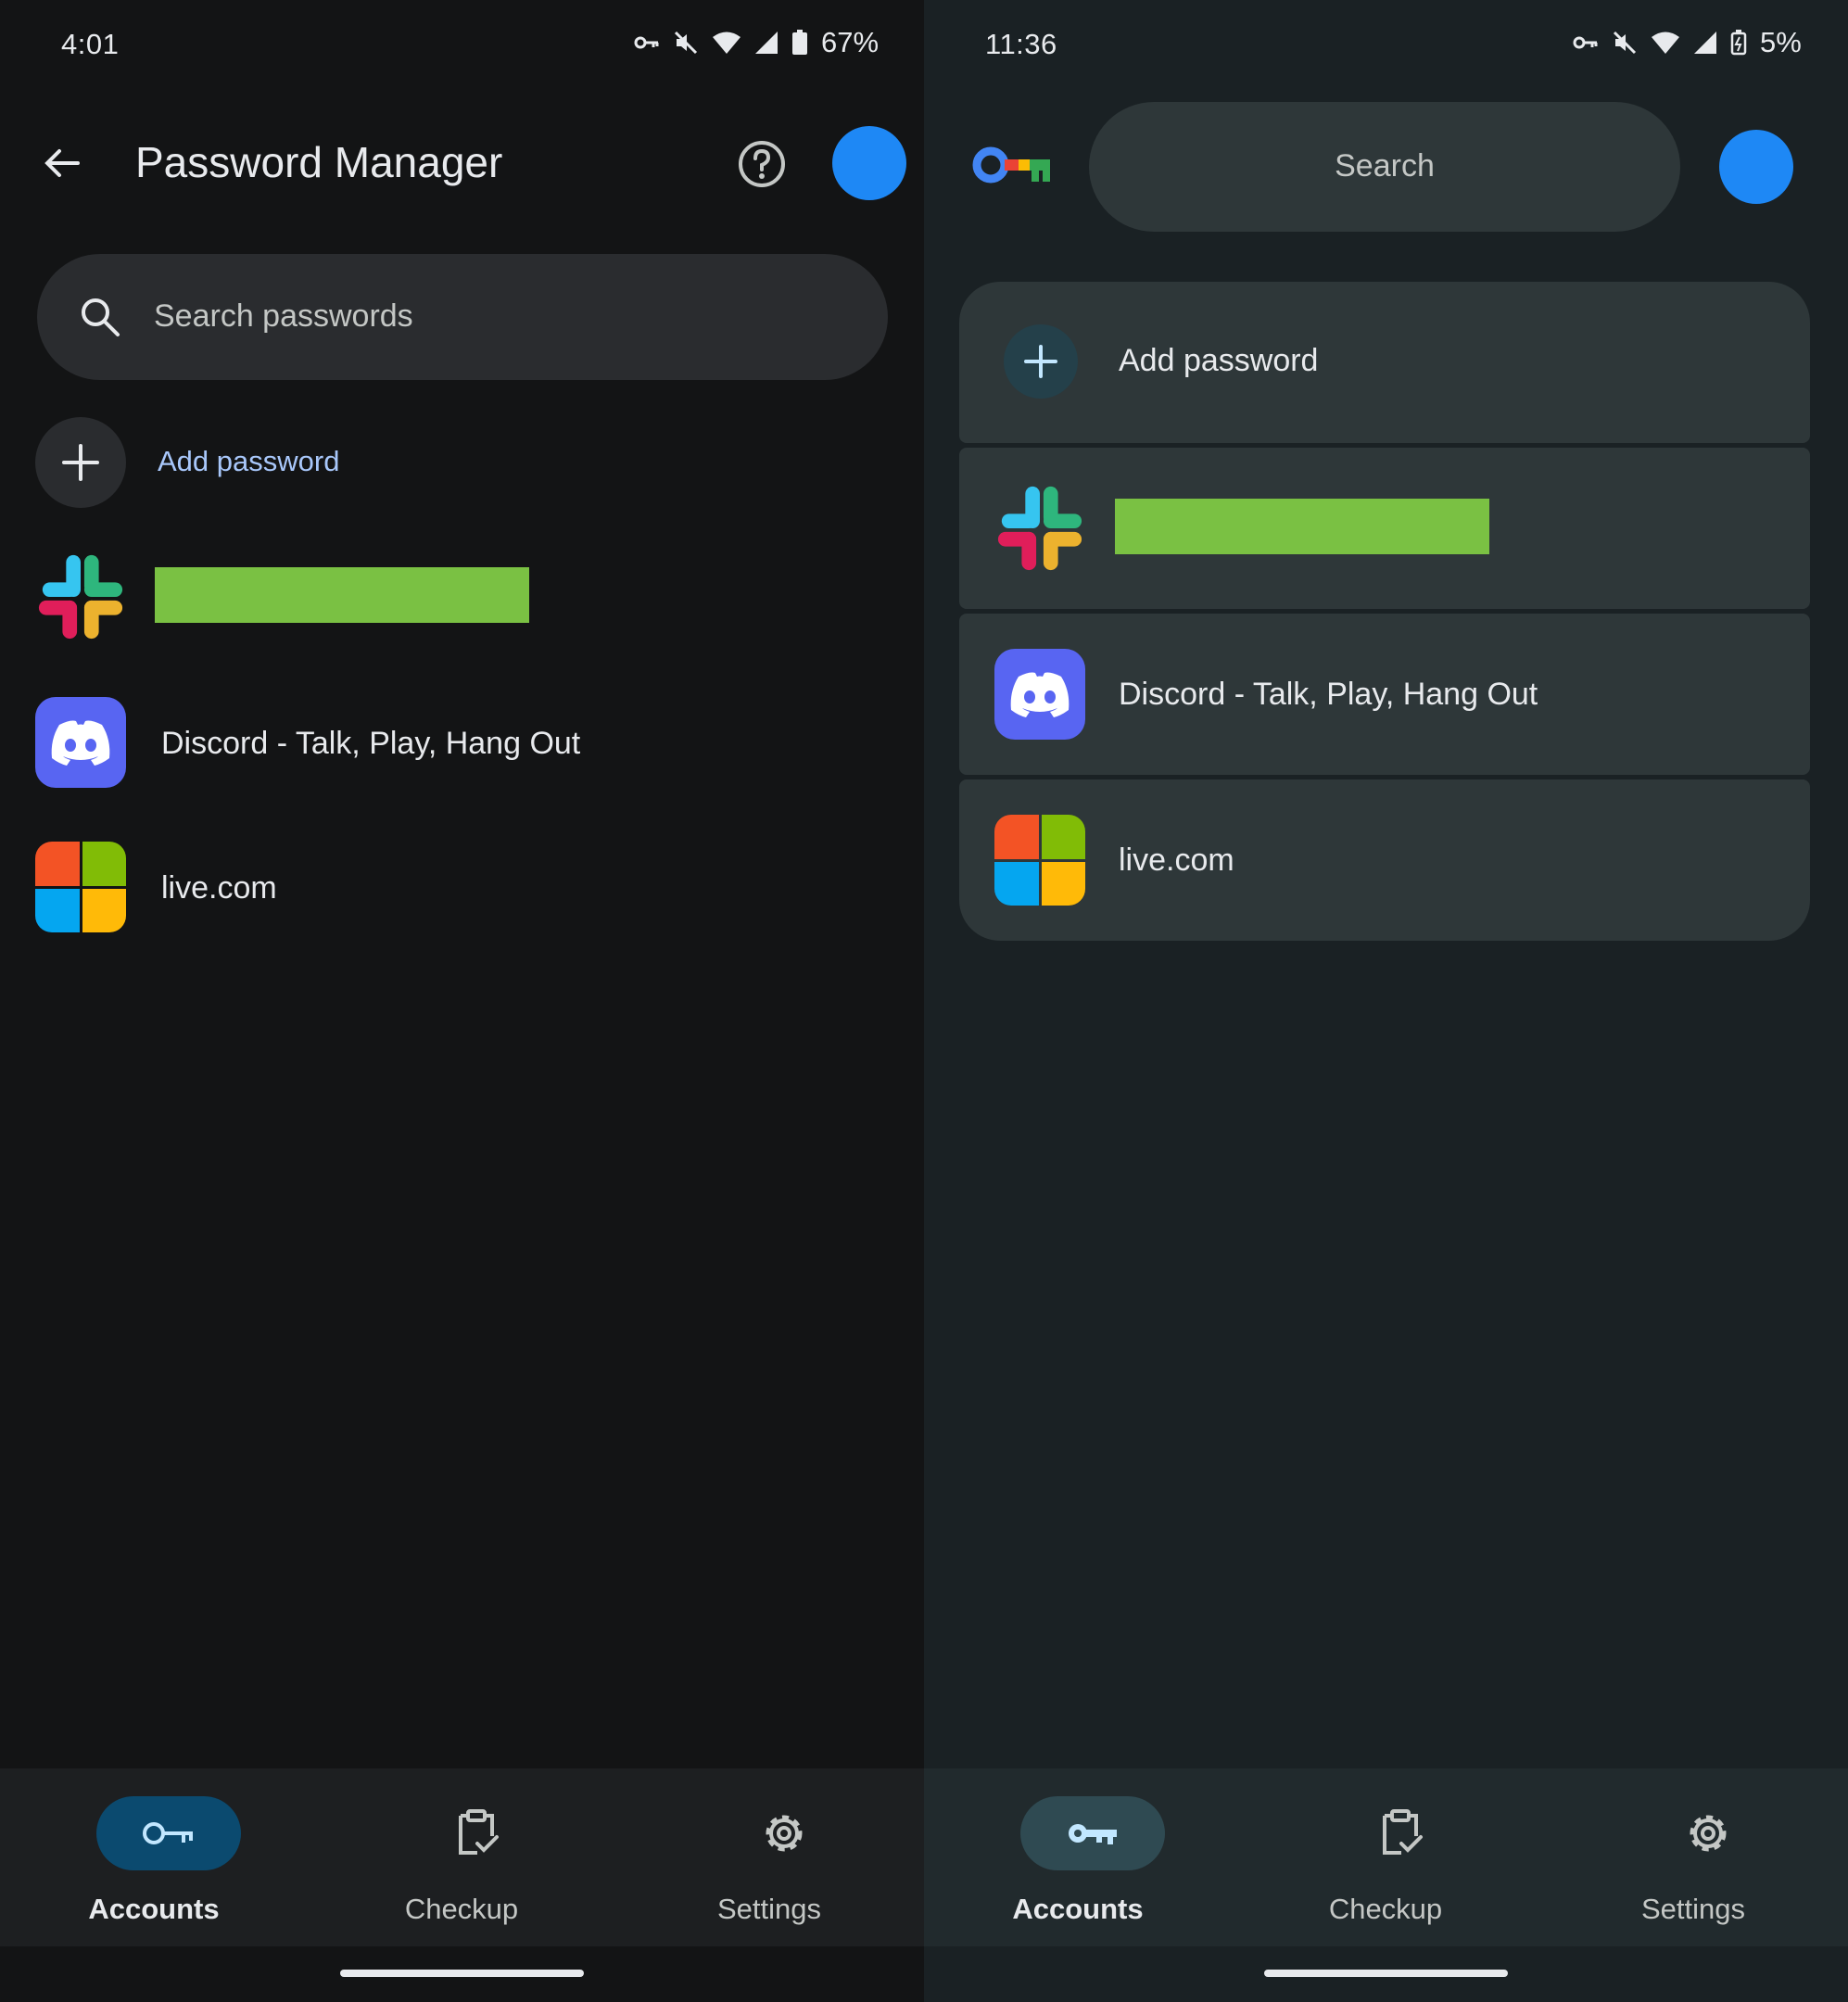  Describe the element at coordinates (1625, 43) in the screenshot. I see `mute-icon` at that location.